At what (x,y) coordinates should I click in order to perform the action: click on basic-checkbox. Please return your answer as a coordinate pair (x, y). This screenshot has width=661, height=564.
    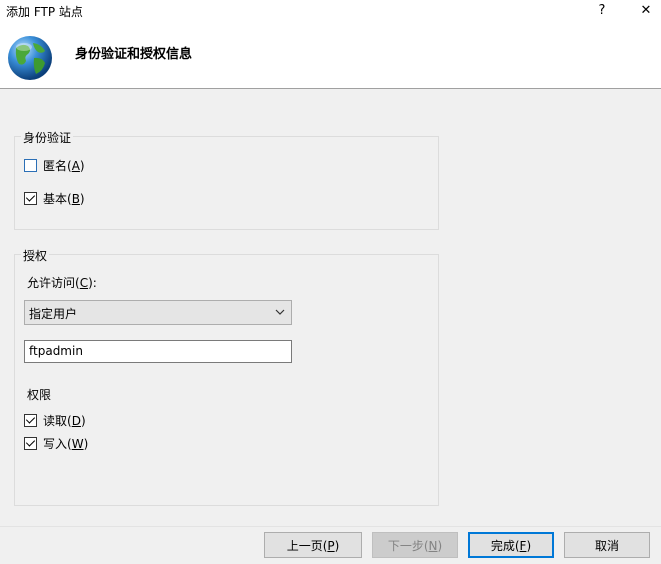
    Looking at the image, I should click on (30, 198).